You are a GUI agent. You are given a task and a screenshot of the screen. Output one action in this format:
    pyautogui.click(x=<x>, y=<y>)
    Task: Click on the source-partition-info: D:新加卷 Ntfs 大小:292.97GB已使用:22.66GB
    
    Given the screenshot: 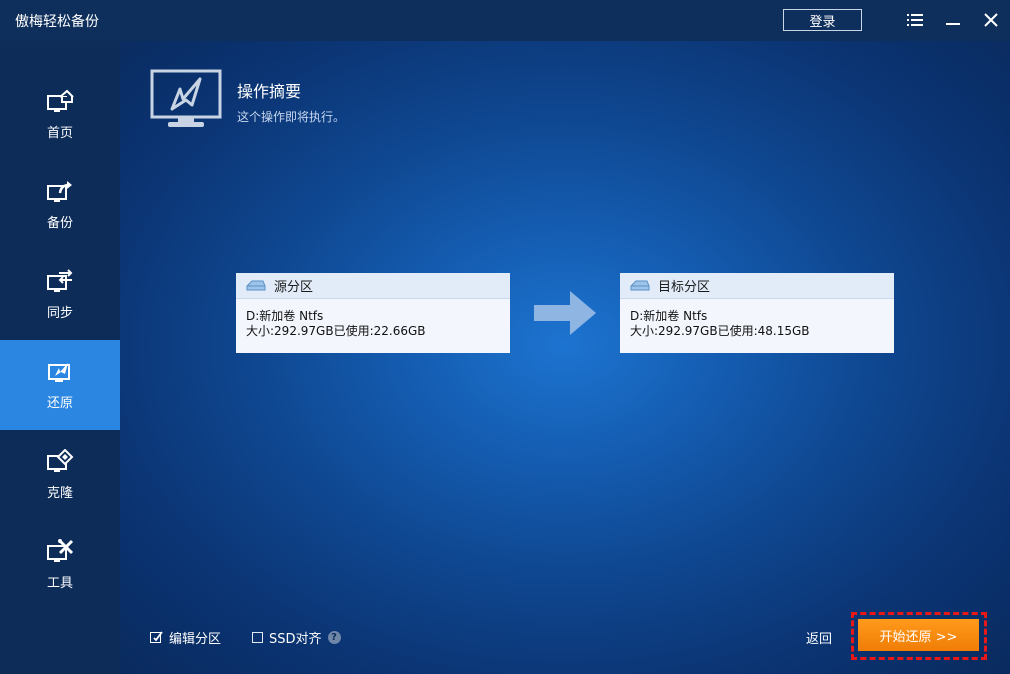 What is the action you would take?
    pyautogui.click(x=373, y=319)
    